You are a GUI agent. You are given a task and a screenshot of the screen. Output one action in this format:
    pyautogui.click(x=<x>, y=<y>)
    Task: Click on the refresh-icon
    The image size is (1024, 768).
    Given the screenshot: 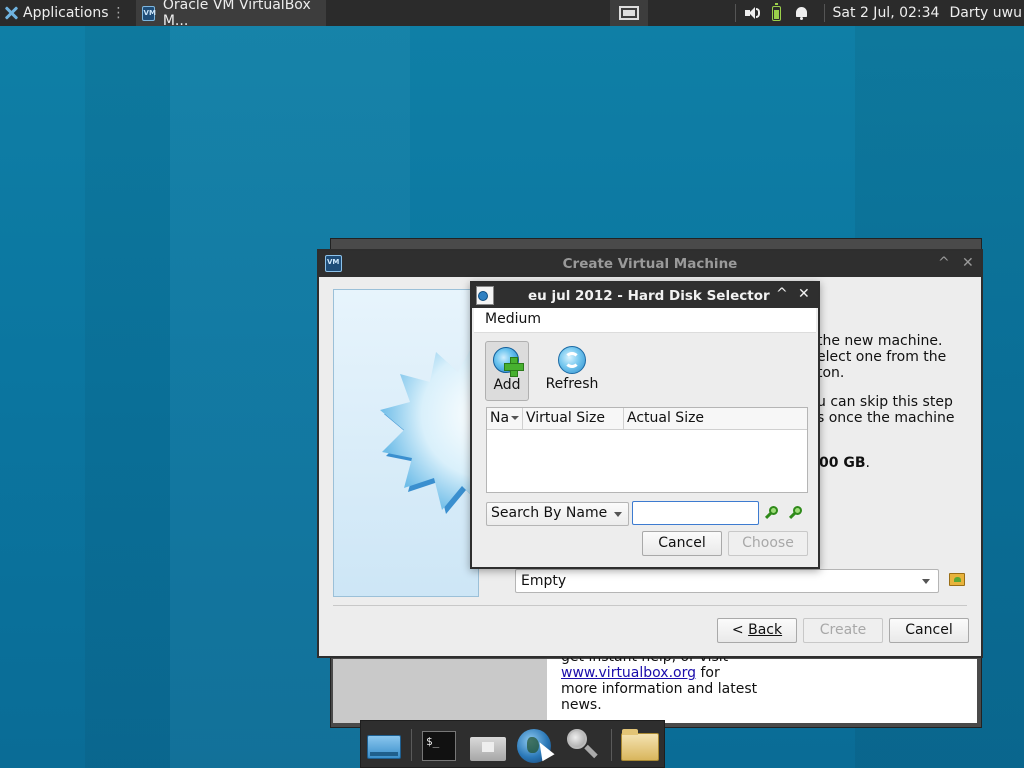 What is the action you would take?
    pyautogui.click(x=572, y=360)
    